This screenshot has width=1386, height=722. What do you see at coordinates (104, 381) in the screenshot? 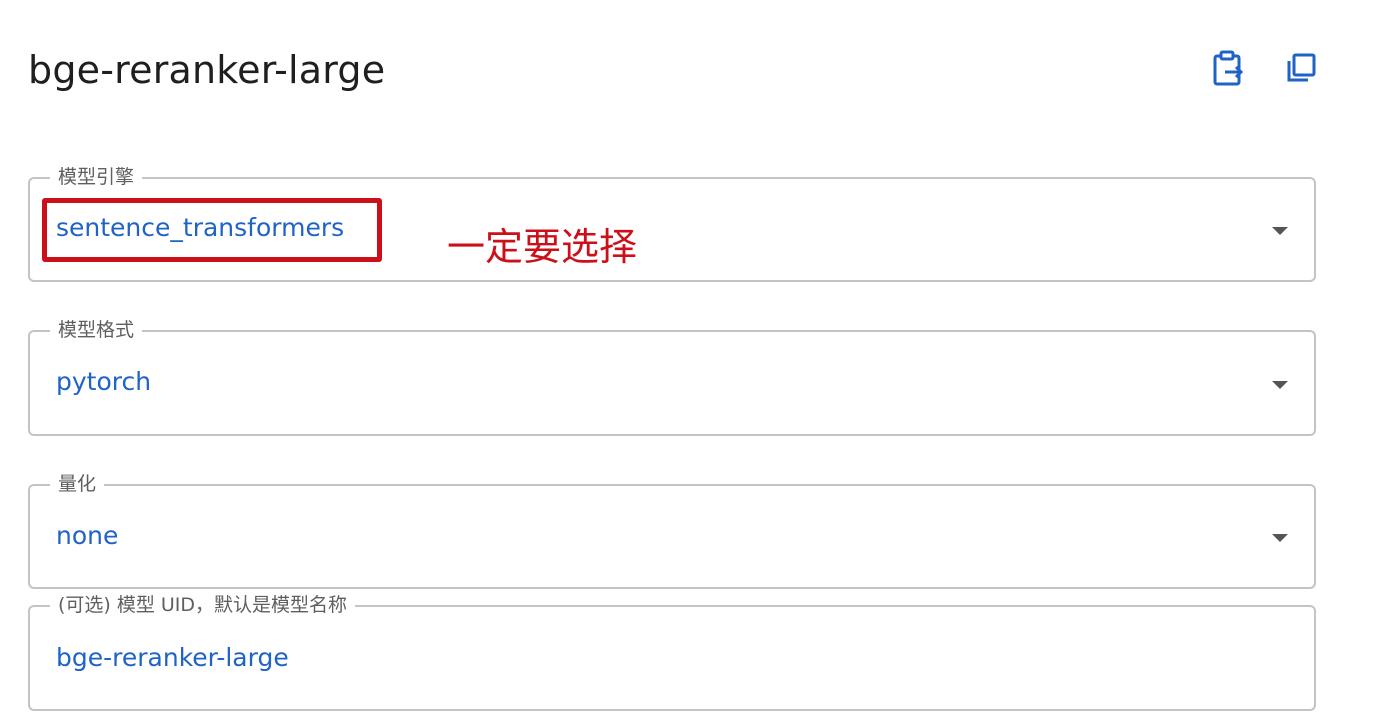
I see `model-format-value: pytorch` at bounding box center [104, 381].